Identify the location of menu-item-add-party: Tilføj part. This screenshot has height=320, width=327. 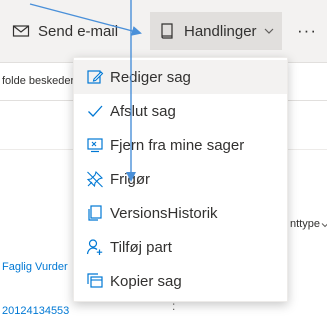
(180, 247).